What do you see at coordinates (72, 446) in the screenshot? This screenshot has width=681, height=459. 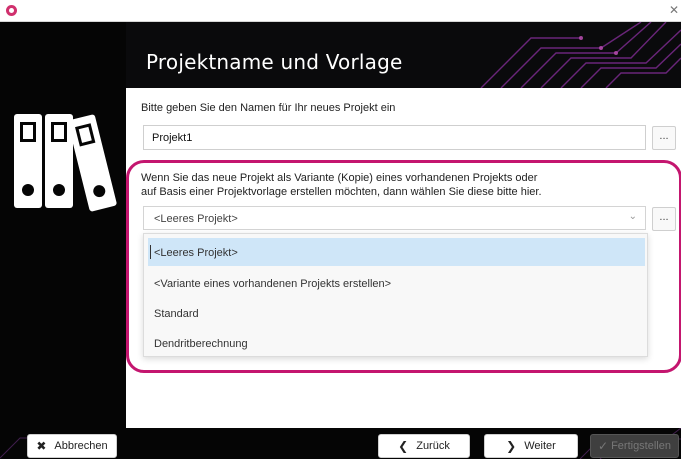 I see `cancel-button: ✖ Abbrechen` at bounding box center [72, 446].